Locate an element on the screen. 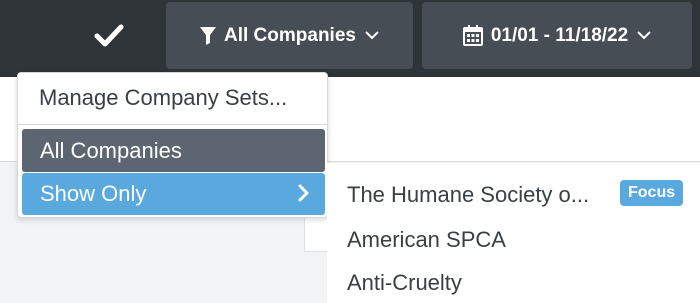 The height and width of the screenshot is (303, 700). date-range-button: 01/01 - 11/18/22 is located at coordinates (557, 35).